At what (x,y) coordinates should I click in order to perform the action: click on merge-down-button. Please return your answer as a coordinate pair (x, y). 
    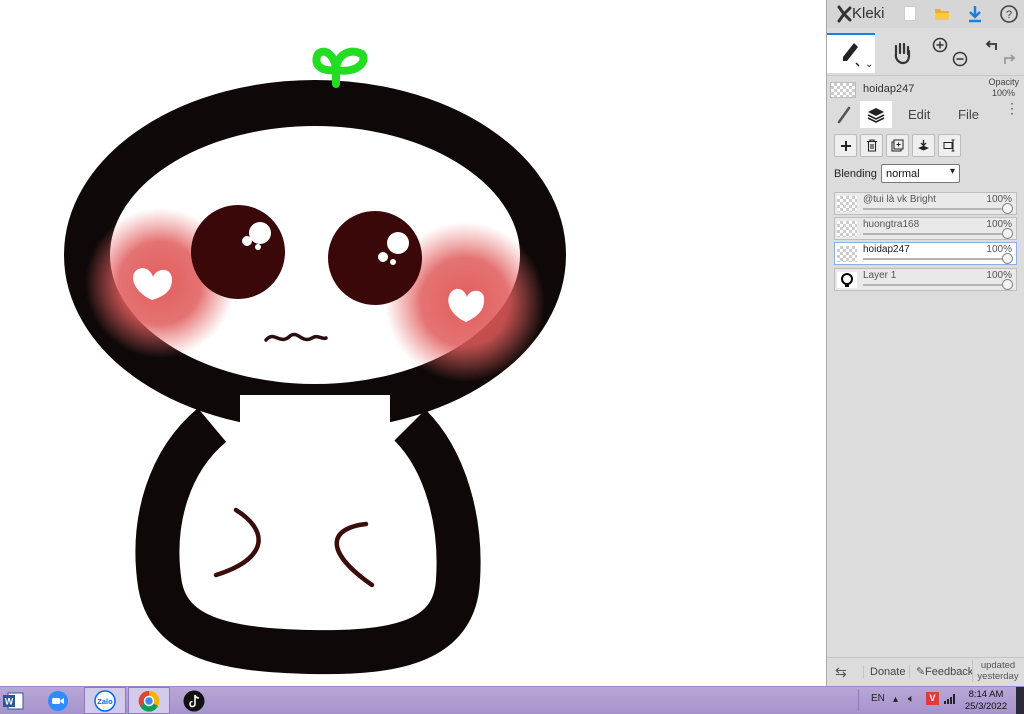
    Looking at the image, I should click on (923, 145).